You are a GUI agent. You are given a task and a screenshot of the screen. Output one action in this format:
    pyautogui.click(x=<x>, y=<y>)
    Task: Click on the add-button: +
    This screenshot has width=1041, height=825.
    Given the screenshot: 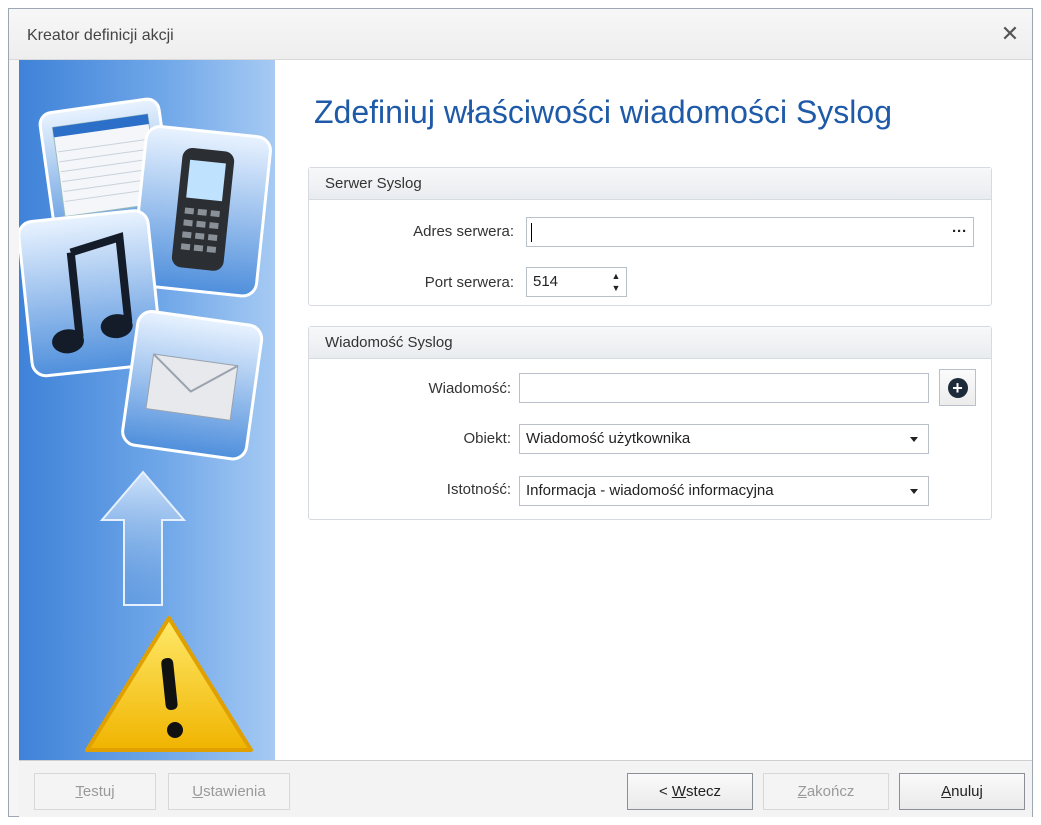 What is the action you would take?
    pyautogui.click(x=957, y=387)
    